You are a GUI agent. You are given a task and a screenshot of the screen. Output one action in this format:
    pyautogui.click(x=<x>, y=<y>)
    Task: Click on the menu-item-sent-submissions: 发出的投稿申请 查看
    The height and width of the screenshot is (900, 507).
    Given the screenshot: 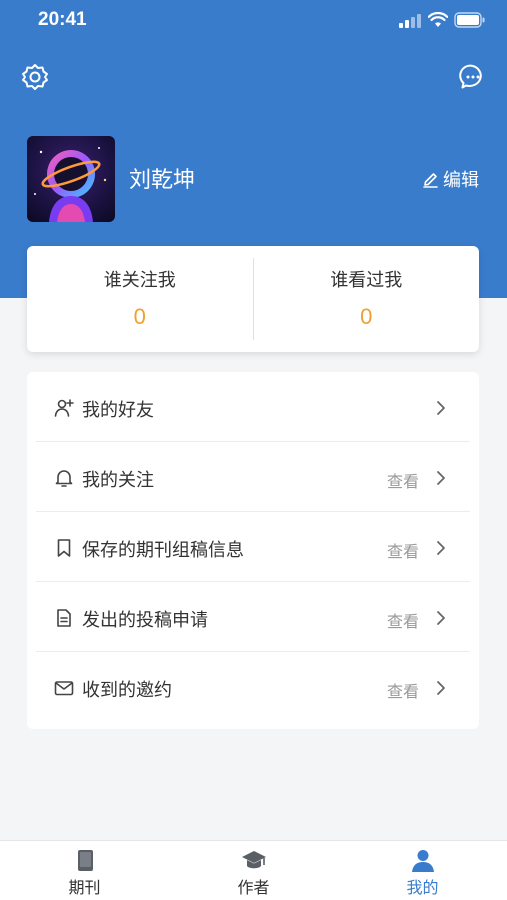 What is the action you would take?
    pyautogui.click(x=253, y=617)
    